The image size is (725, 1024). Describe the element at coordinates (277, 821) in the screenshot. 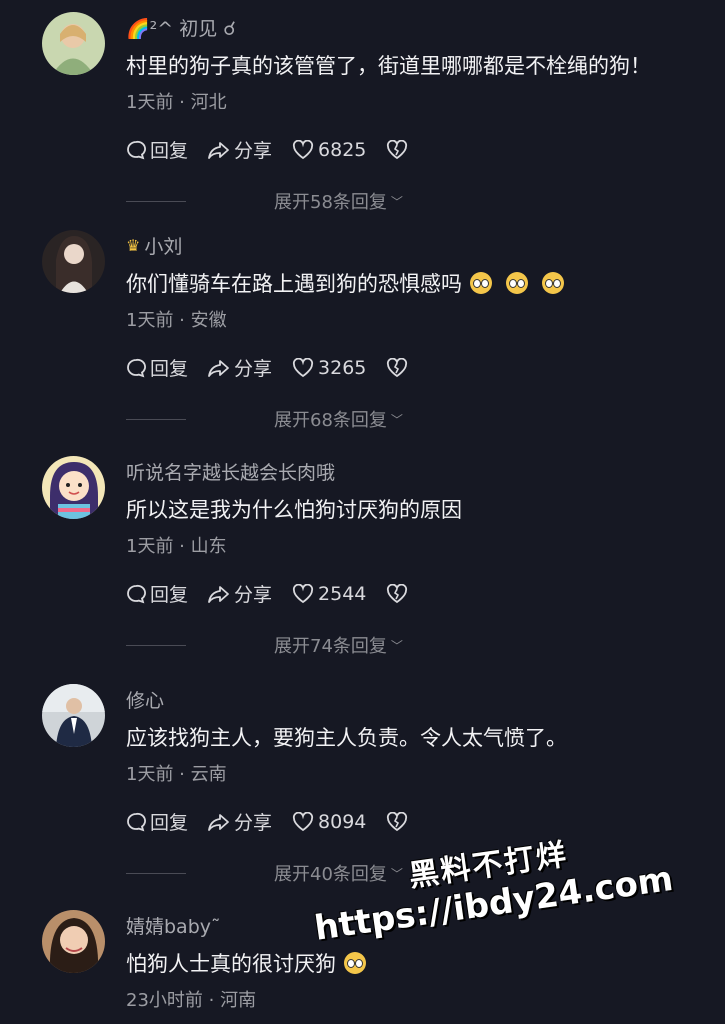

I see `action-bar: 回复 分享 8094` at that location.